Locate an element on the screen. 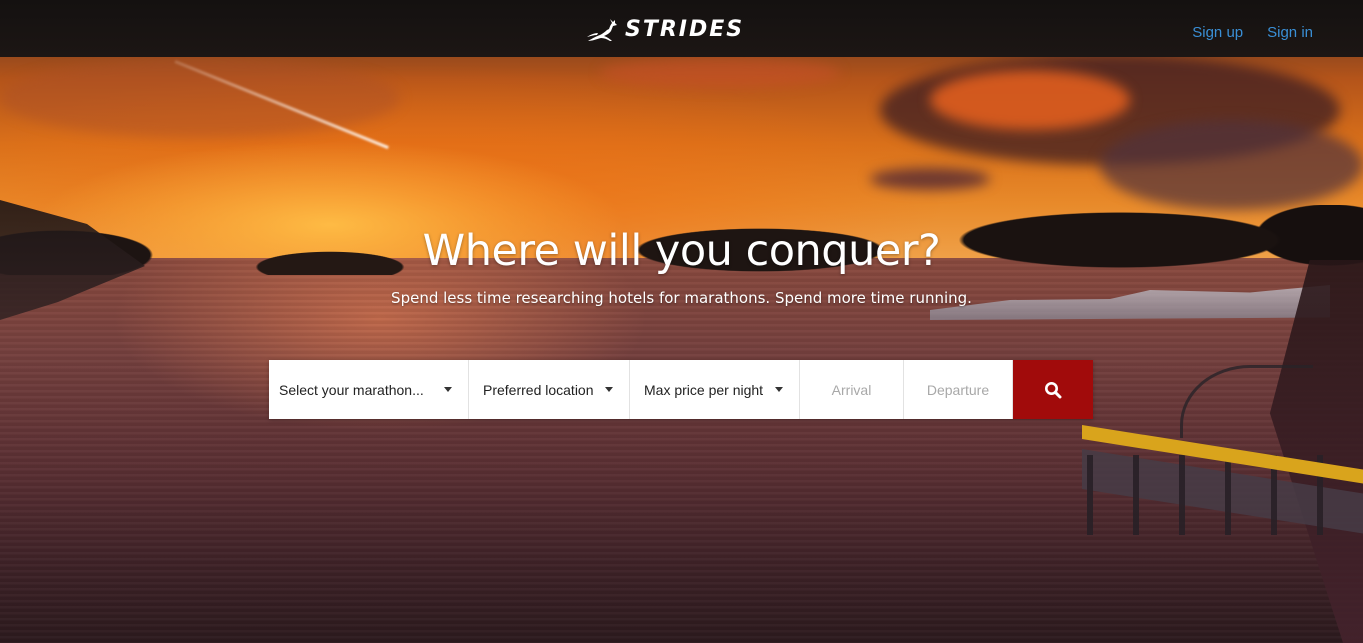  gazelle-leaping-icon is located at coordinates (602, 30).